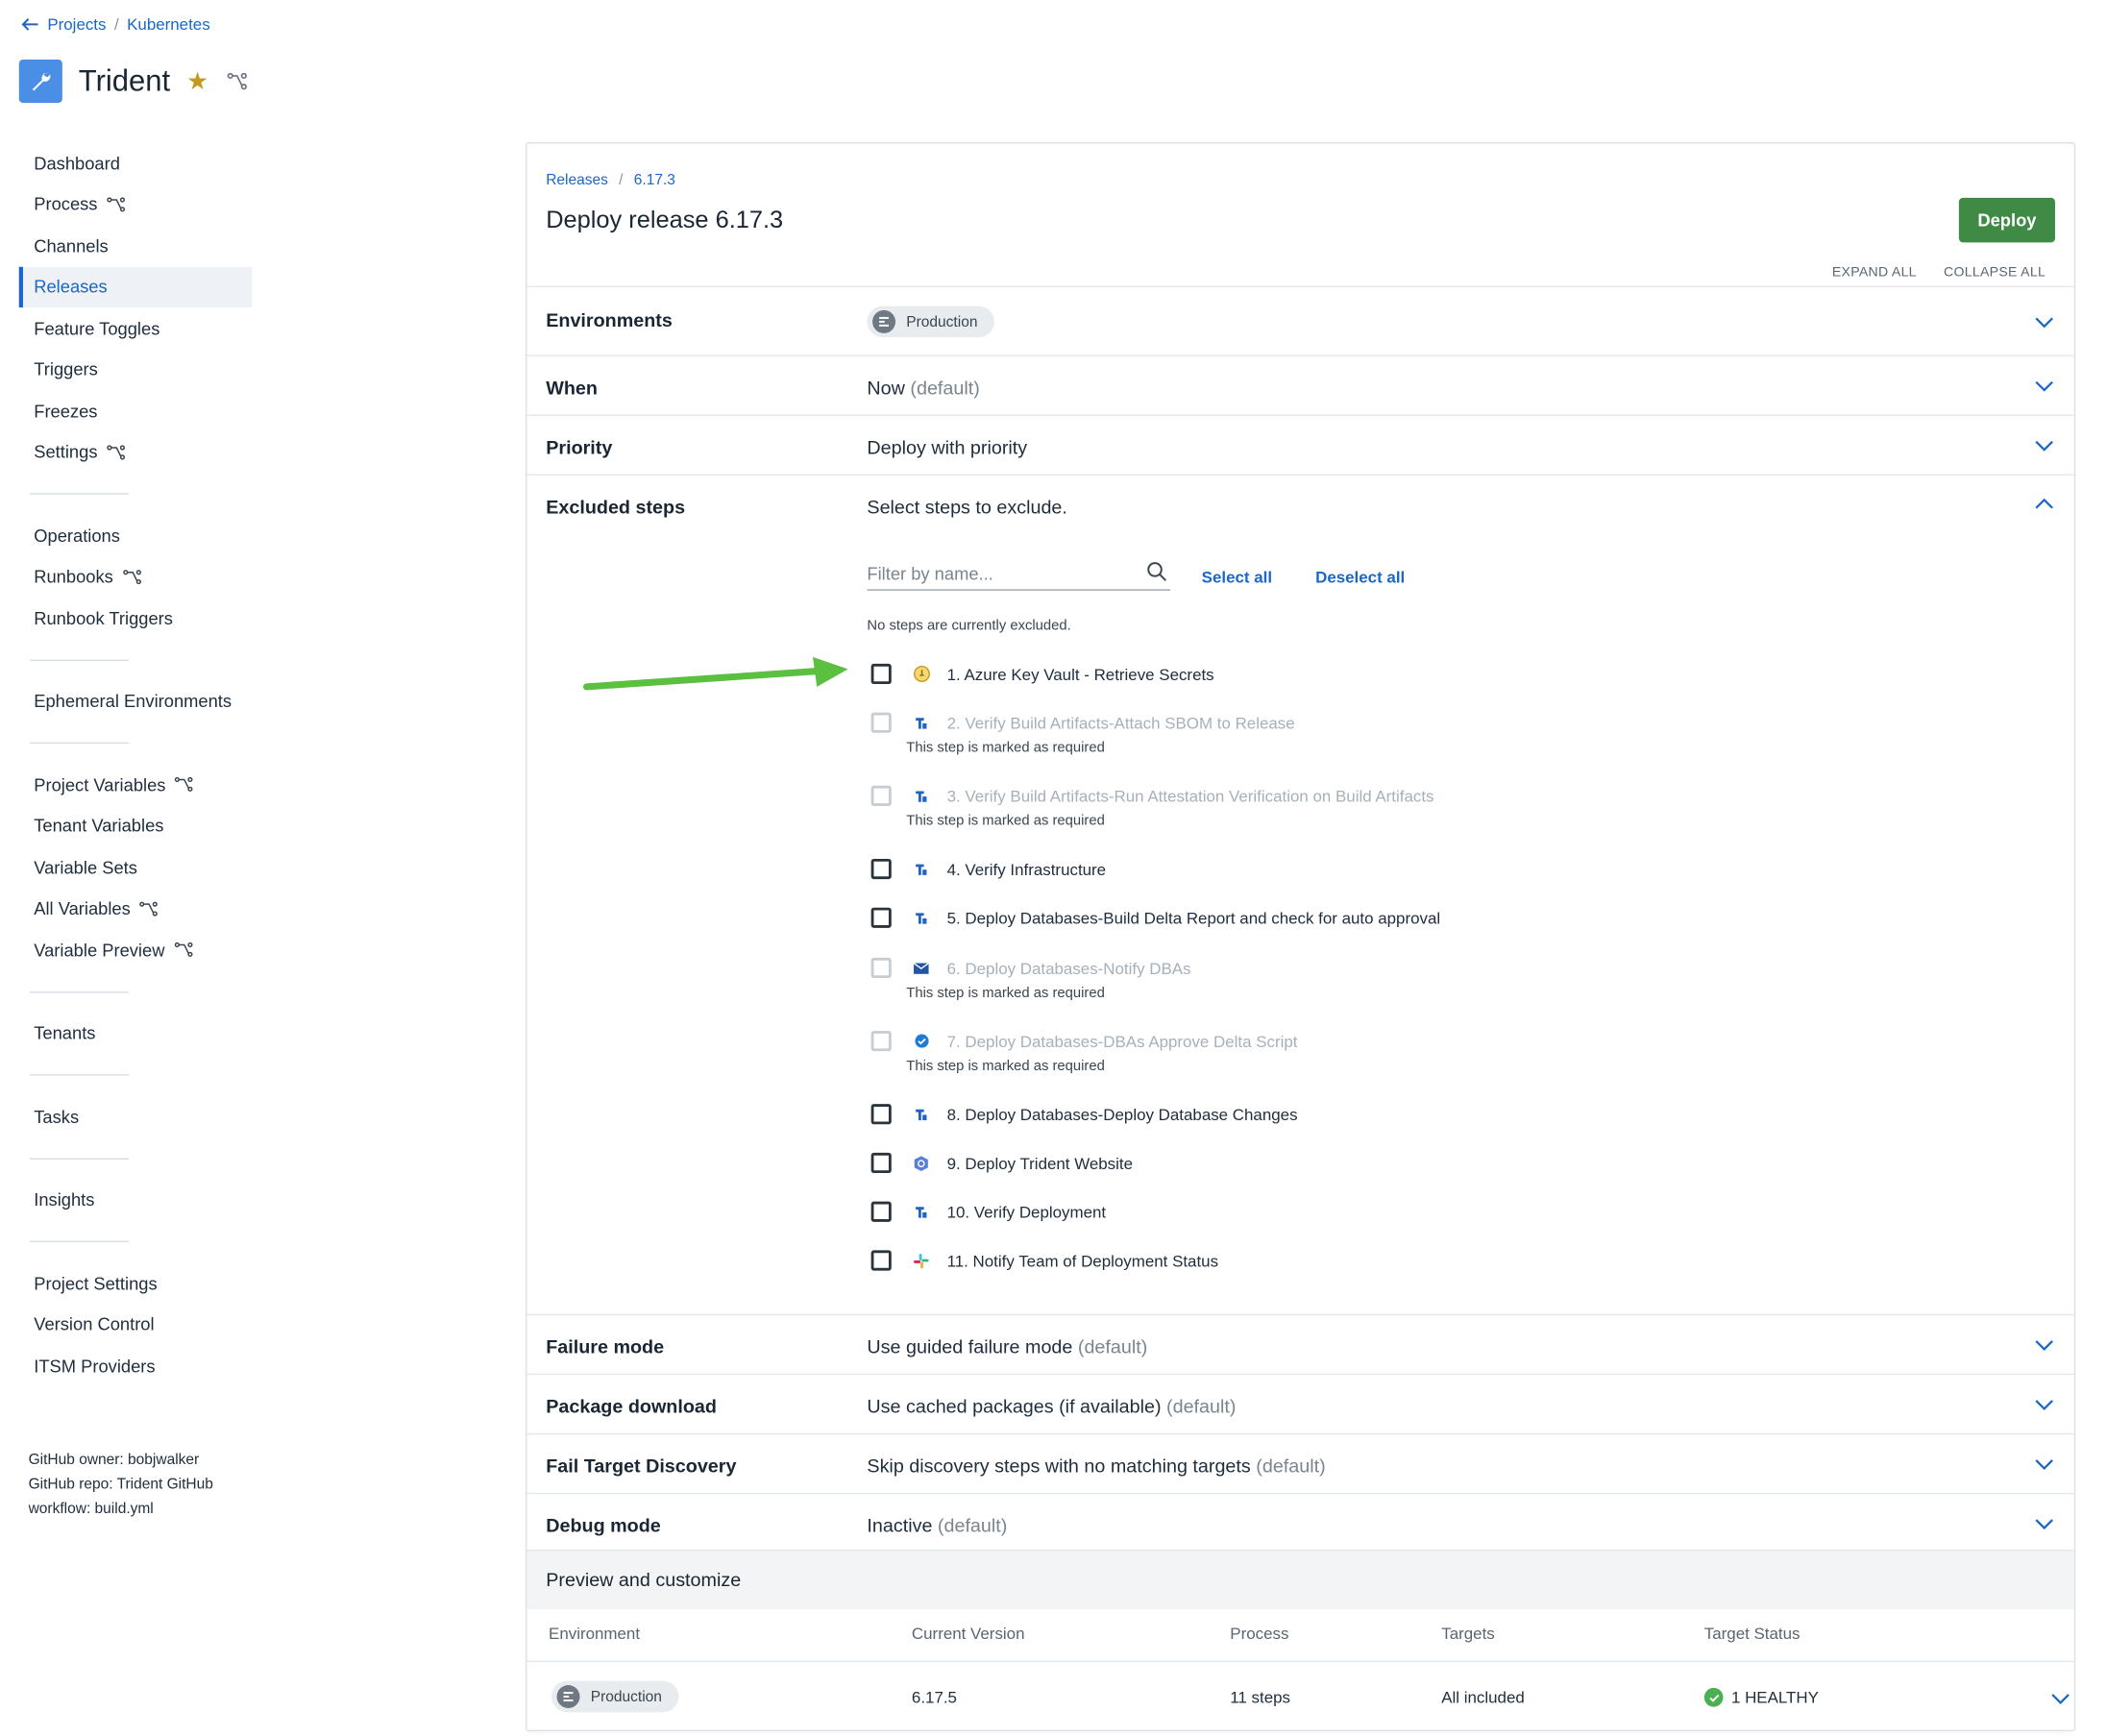 The height and width of the screenshot is (1736, 2107). What do you see at coordinates (988, 1211) in the screenshot?
I see `step-item: 10. Verify Deployment` at bounding box center [988, 1211].